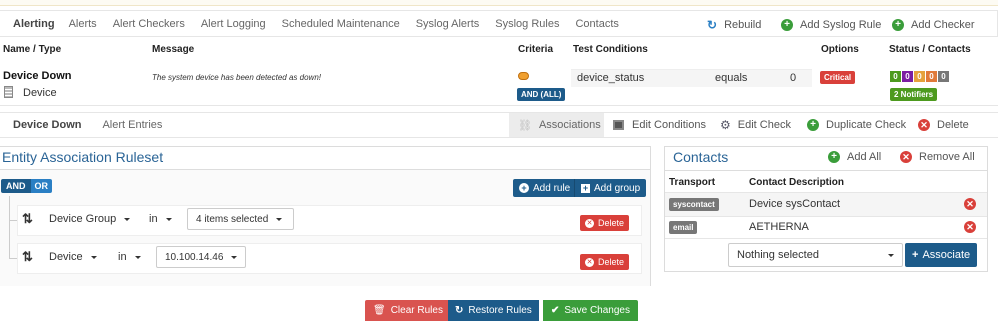  Describe the element at coordinates (937, 157) in the screenshot. I see `remove-all-button: ✕ Remove All` at that location.